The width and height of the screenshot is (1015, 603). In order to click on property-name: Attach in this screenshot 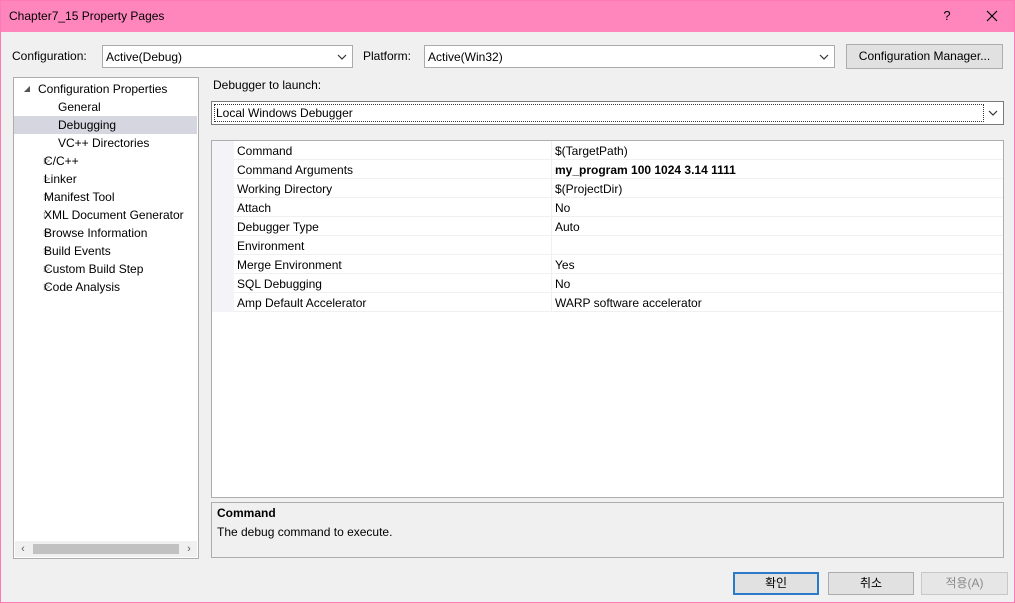, I will do `click(254, 208)`.